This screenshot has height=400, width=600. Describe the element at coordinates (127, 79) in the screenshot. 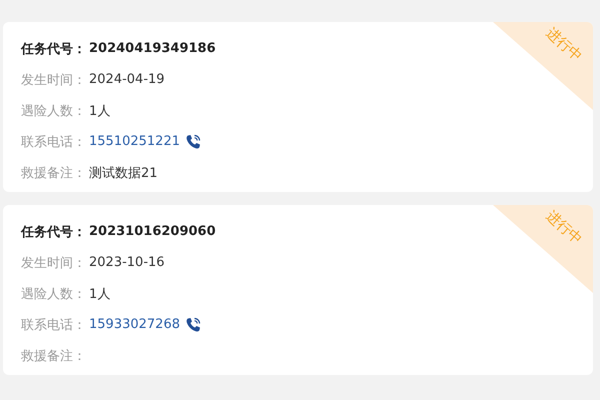

I see `field-value: 2024-04-19` at that location.